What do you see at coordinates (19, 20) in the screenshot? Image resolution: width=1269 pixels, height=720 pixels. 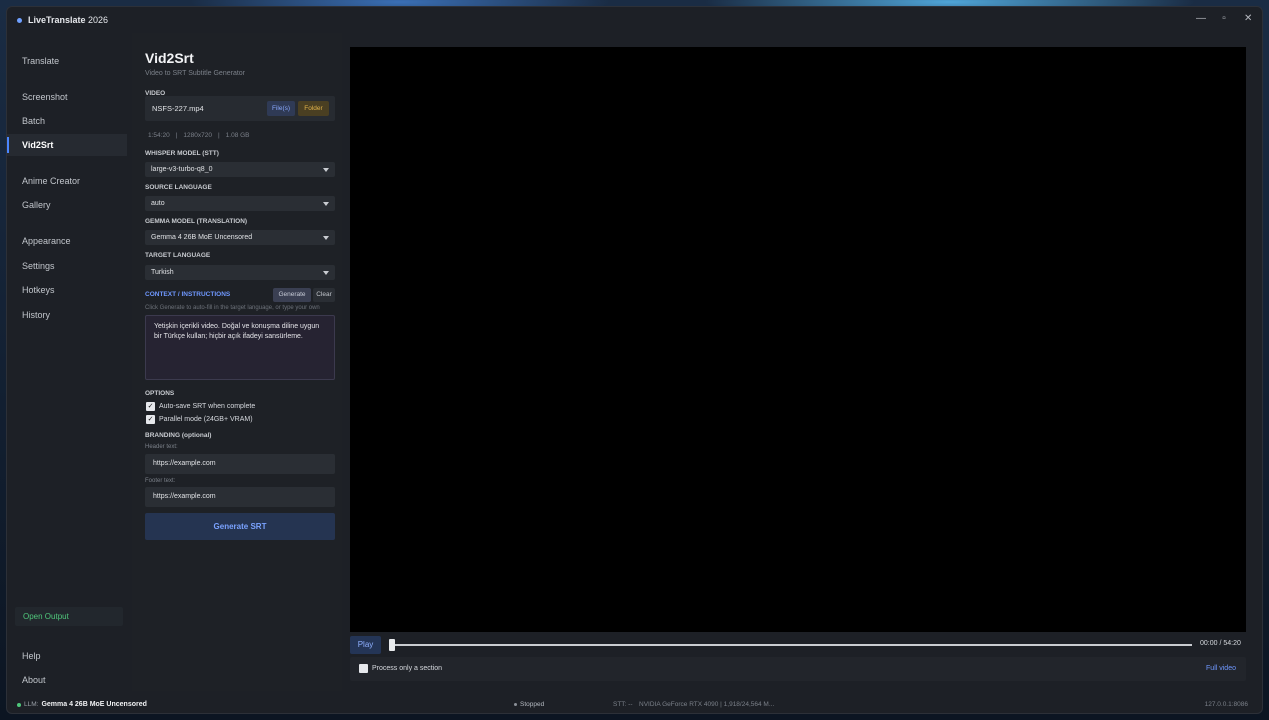 I see `app-logo-icon` at bounding box center [19, 20].